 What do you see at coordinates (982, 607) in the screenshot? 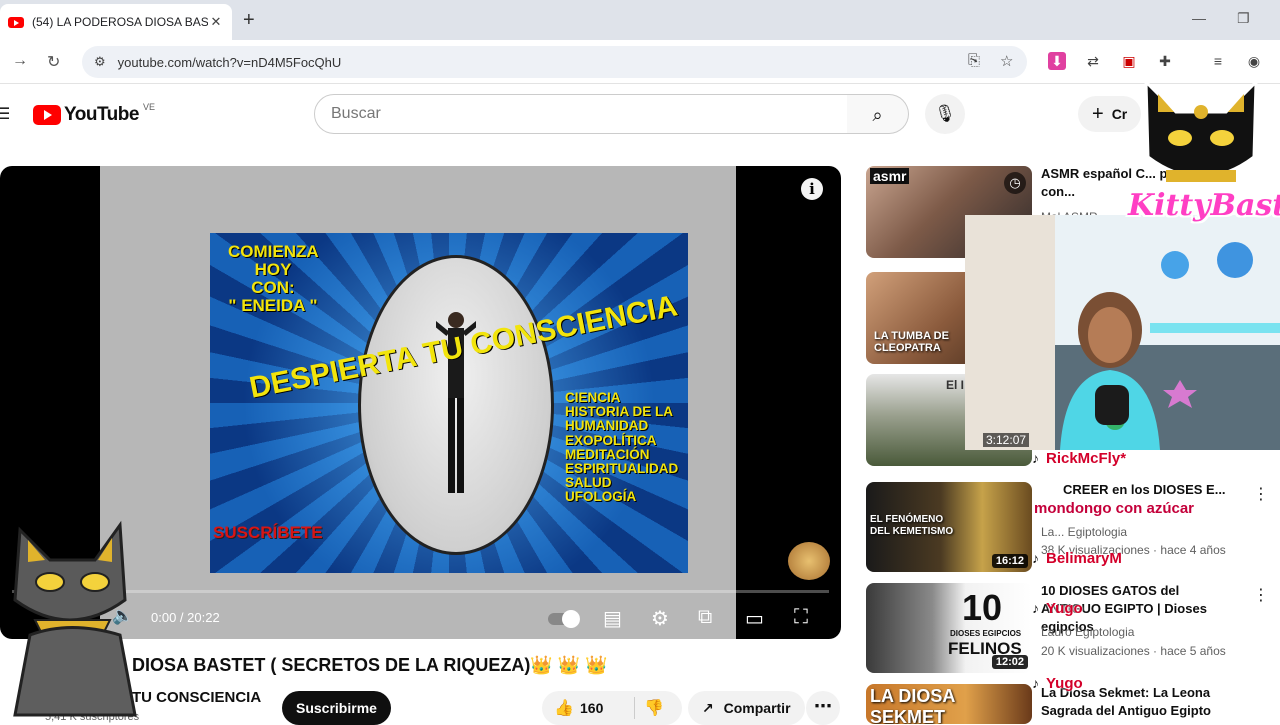
I see `rec-thumb-number: 10` at bounding box center [982, 607].